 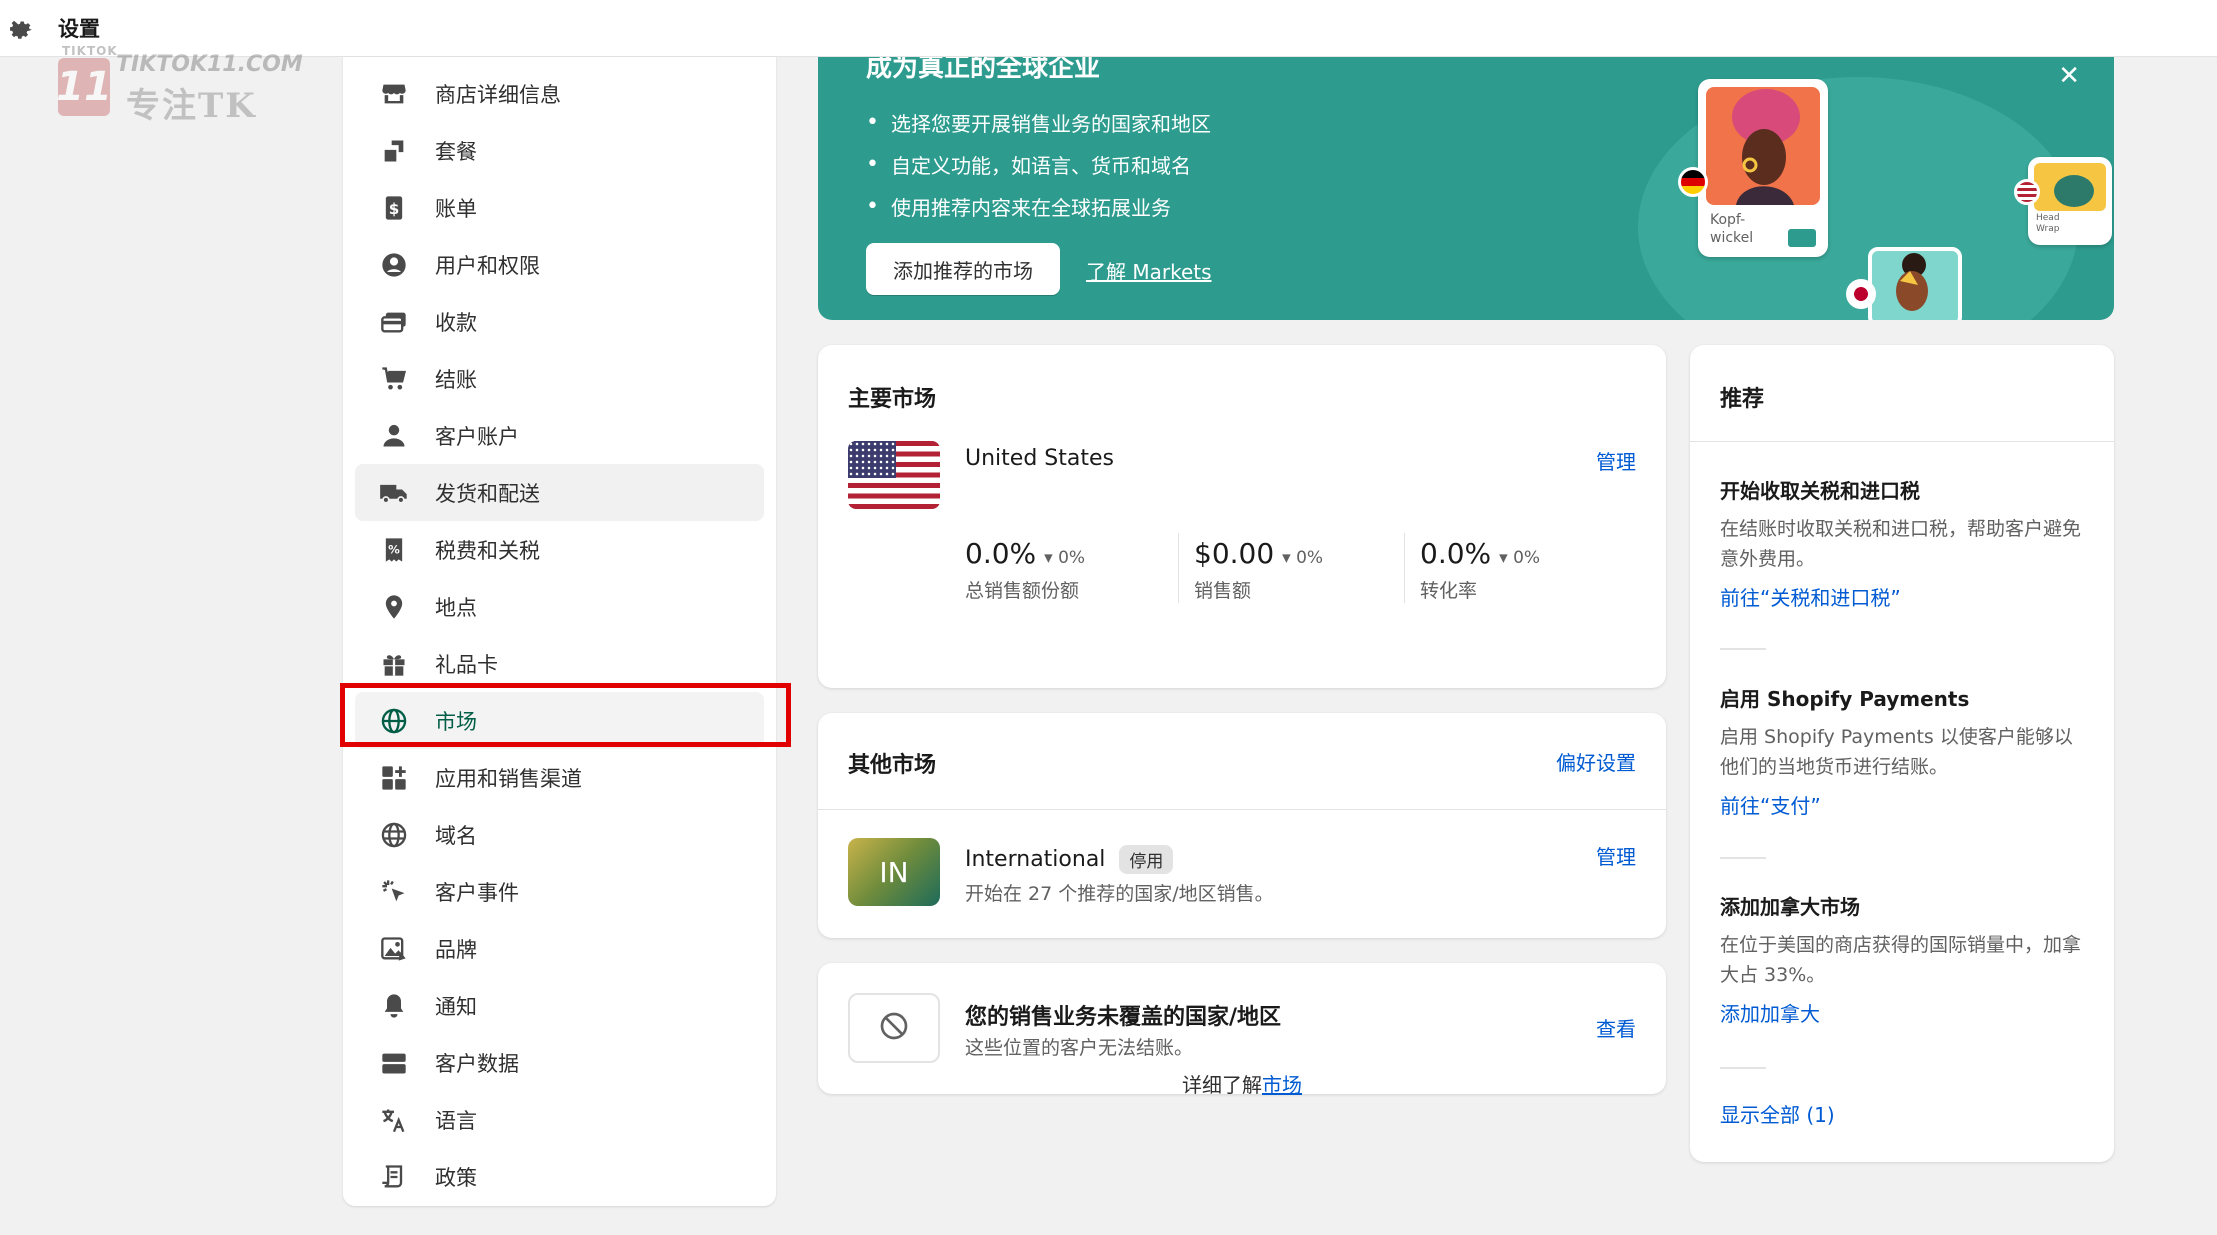 What do you see at coordinates (559, 1062) in the screenshot?
I see `sidebar-item-customer-data: 客户数据` at bounding box center [559, 1062].